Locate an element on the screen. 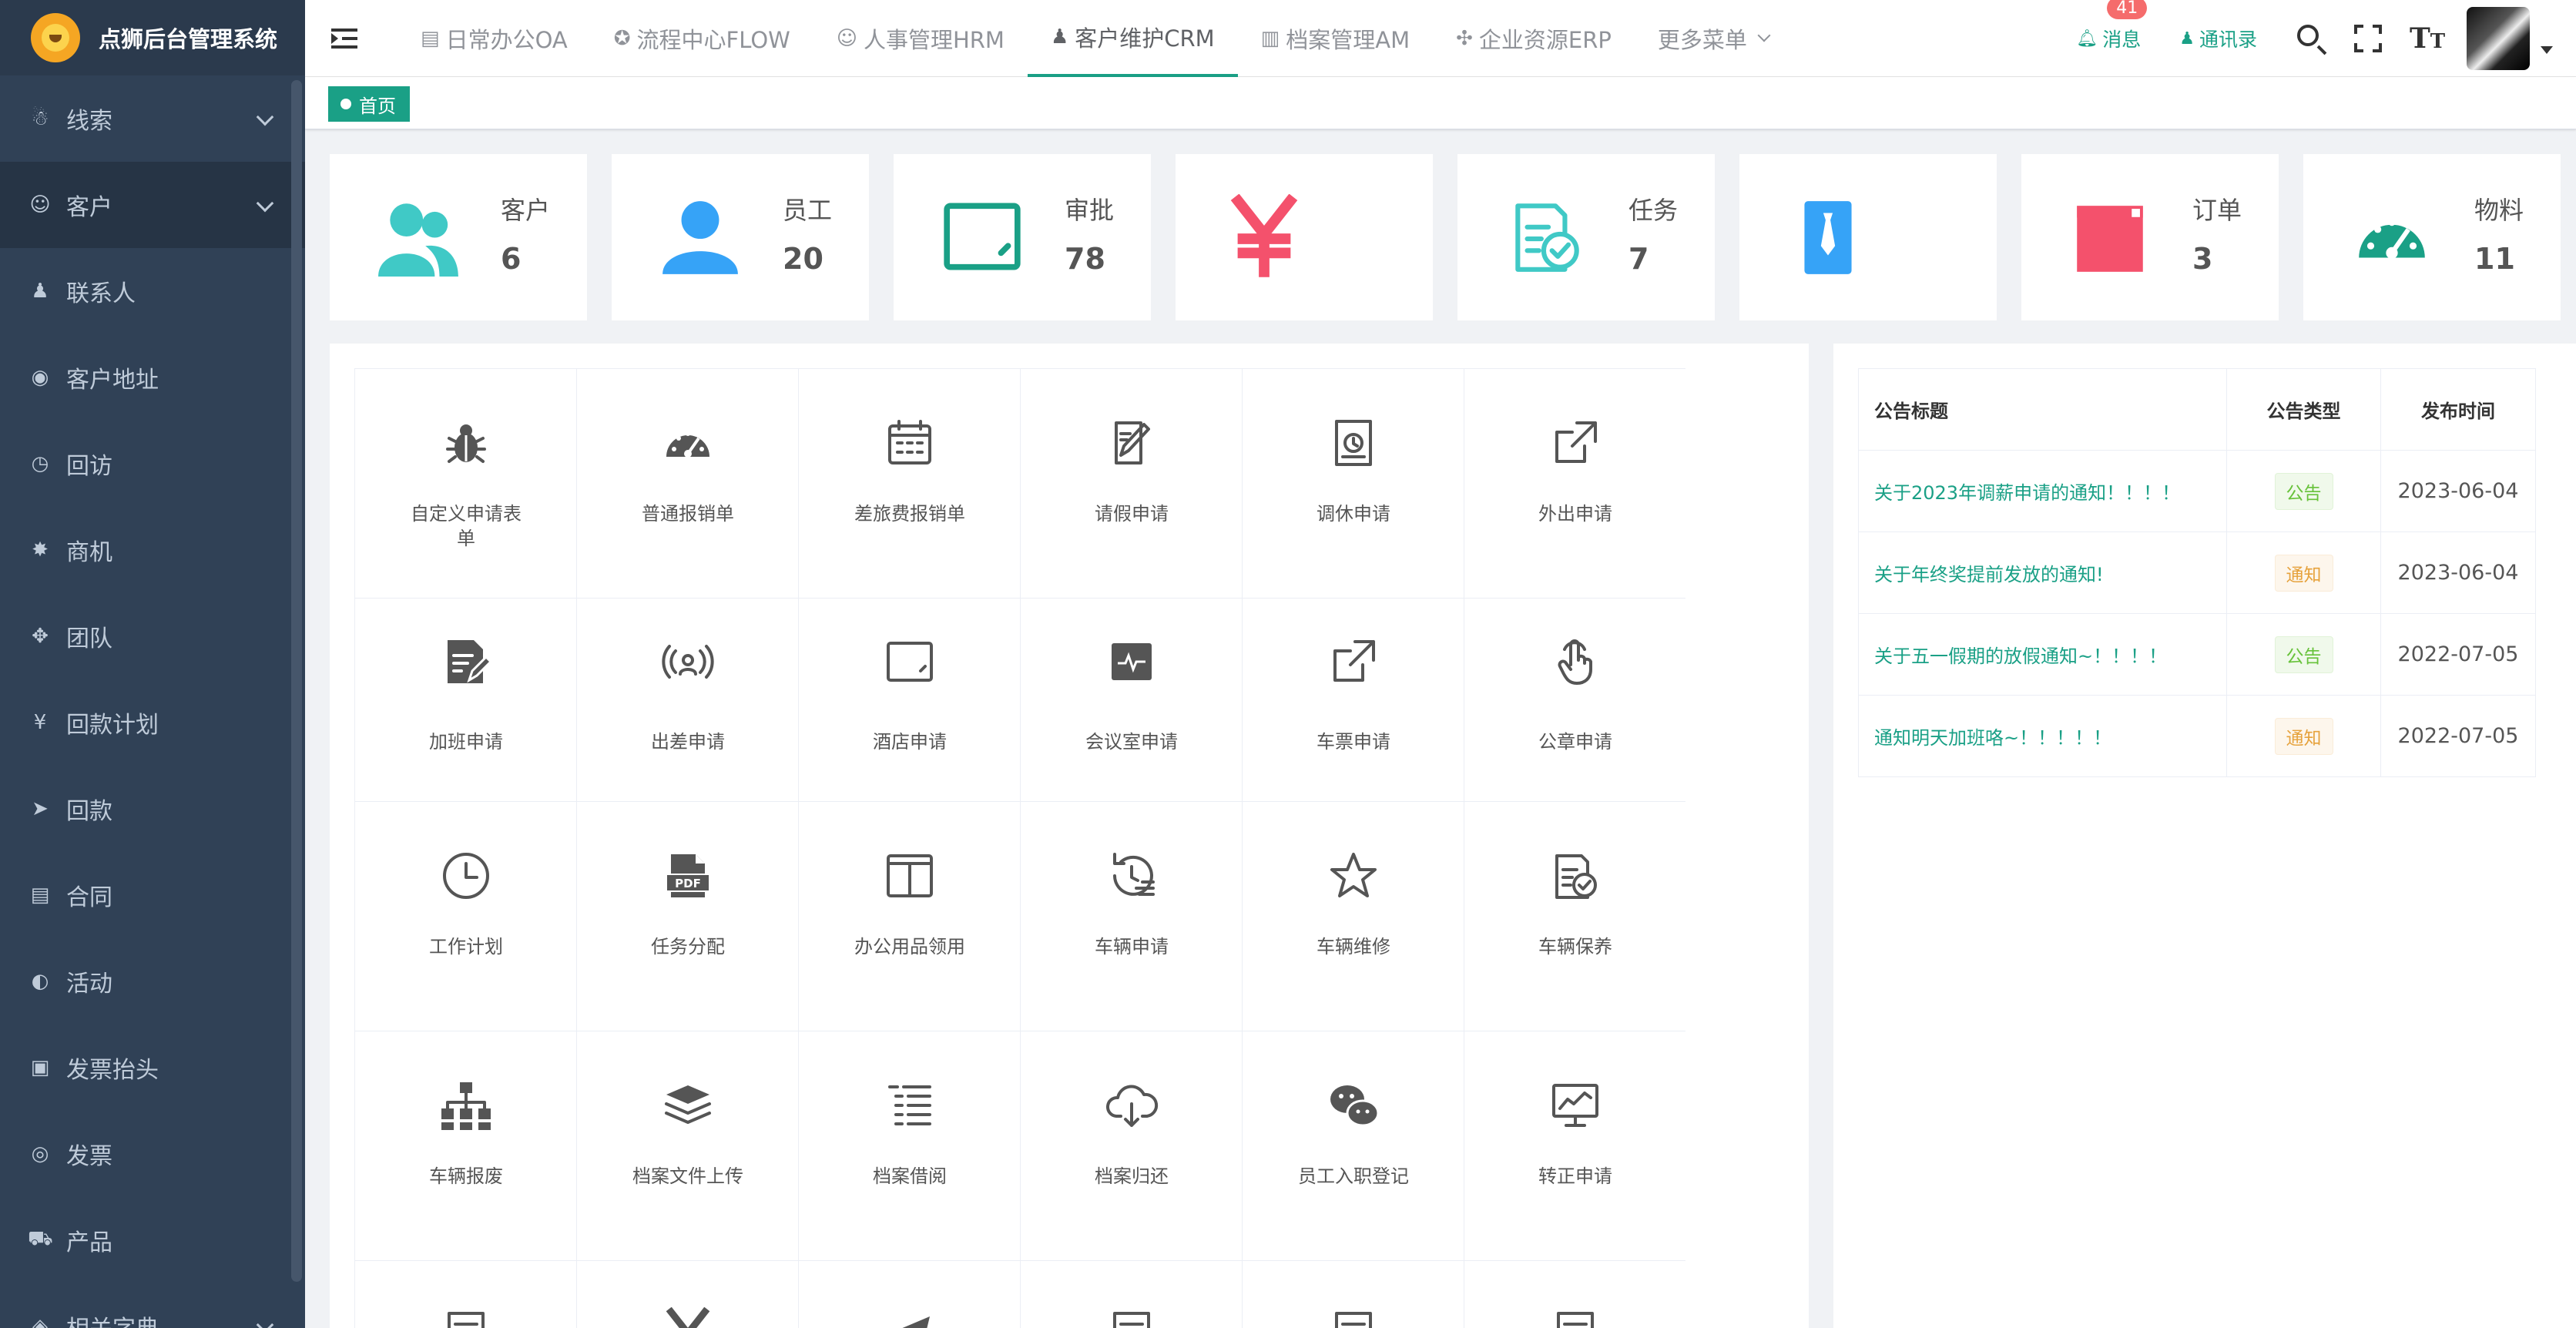 This screenshot has width=2576, height=1328. tag-home: 首页 is located at coordinates (369, 104).